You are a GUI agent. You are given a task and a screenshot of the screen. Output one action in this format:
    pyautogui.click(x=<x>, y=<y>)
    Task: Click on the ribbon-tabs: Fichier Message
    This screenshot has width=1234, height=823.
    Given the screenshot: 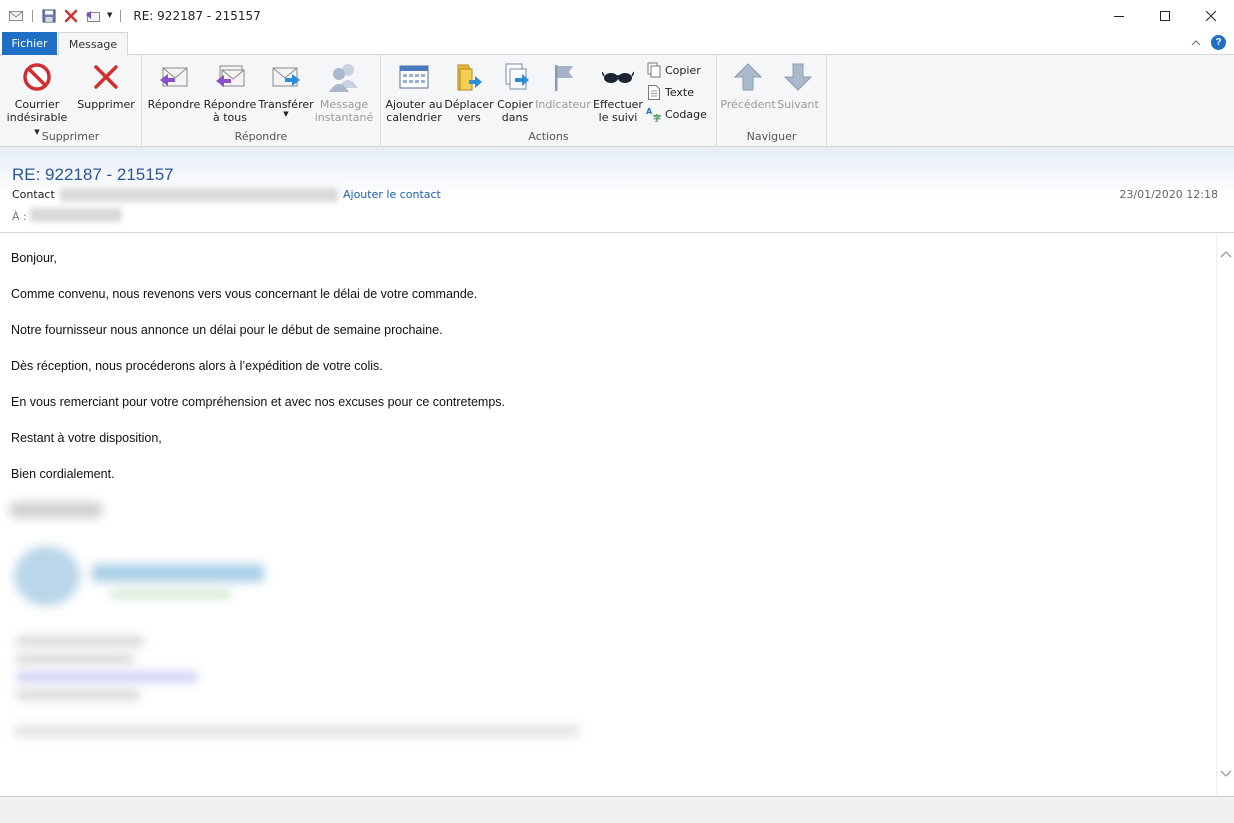 What is the action you would take?
    pyautogui.click(x=617, y=43)
    